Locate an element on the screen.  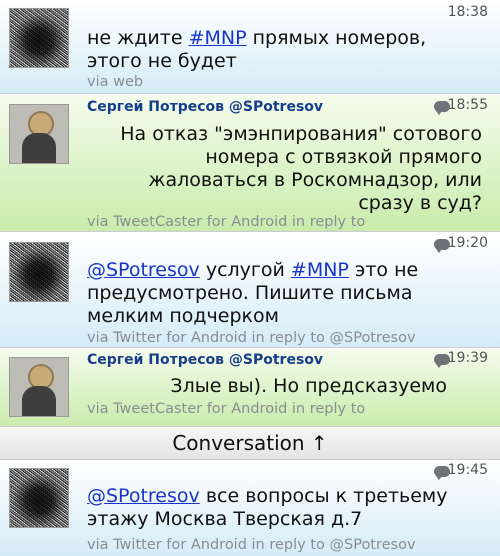
conversation-toggle-button: Conversation ↑ is located at coordinates (250, 443).